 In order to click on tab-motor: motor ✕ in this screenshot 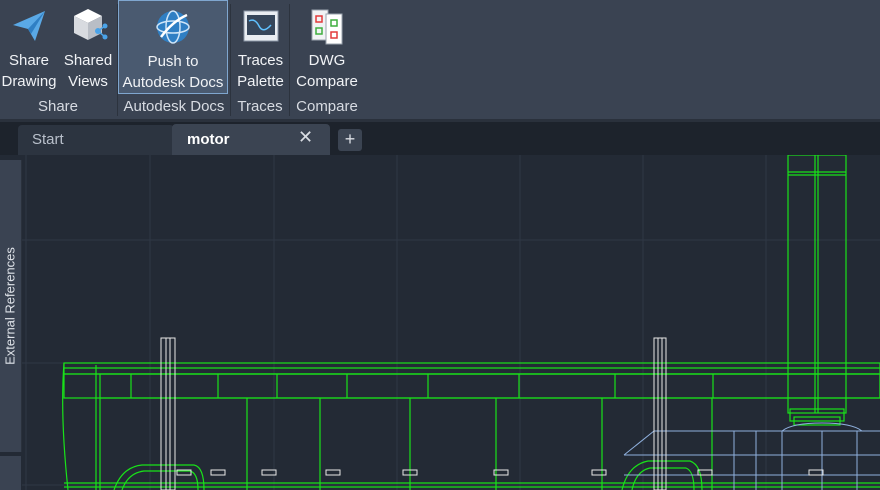, I will do `click(251, 139)`.